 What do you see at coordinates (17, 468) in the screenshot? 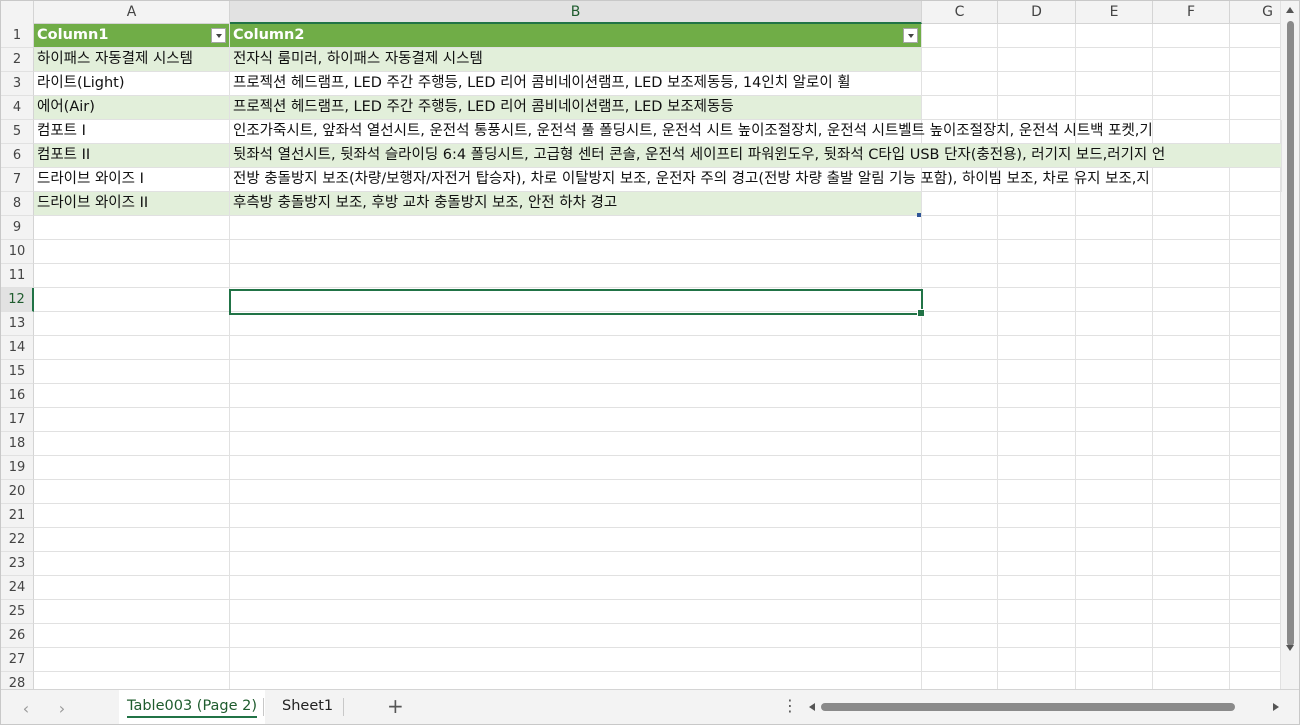
I see `row-header-19: 19` at bounding box center [17, 468].